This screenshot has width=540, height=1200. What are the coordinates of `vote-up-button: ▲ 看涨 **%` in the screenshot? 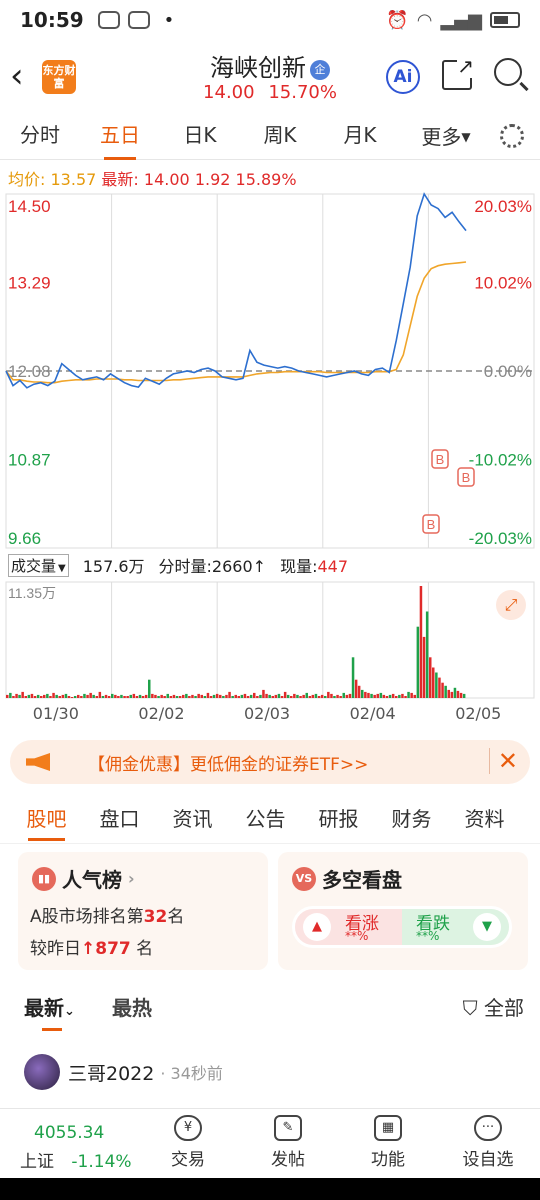 It's located at (348, 927).